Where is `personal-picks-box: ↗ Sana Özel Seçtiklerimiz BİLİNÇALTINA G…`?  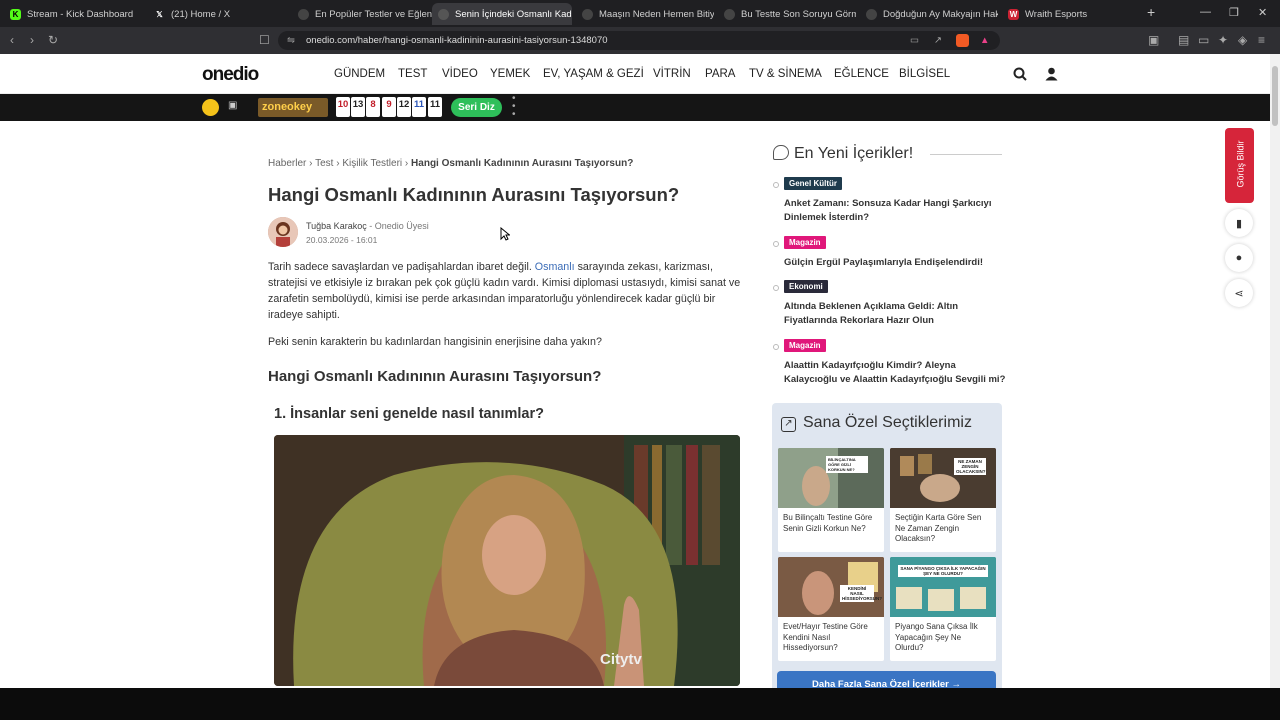
personal-picks-box: ↗ Sana Özel Seçtiklerimiz BİLİNÇALTINA G… is located at coordinates (887, 545).